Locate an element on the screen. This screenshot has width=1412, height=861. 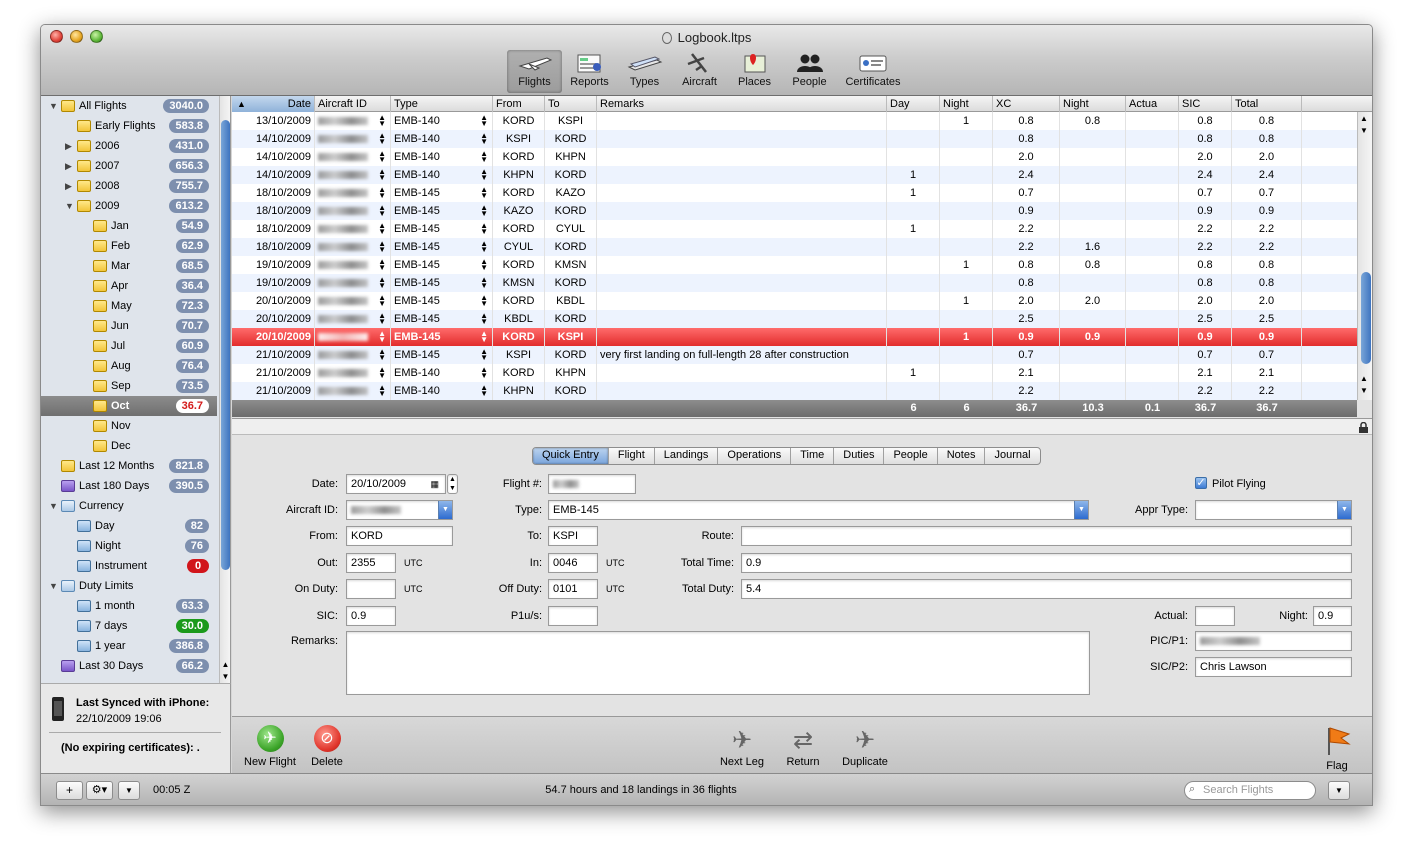
sidebar-item-instrument: Instrument 0 is located at coordinates (129, 566).